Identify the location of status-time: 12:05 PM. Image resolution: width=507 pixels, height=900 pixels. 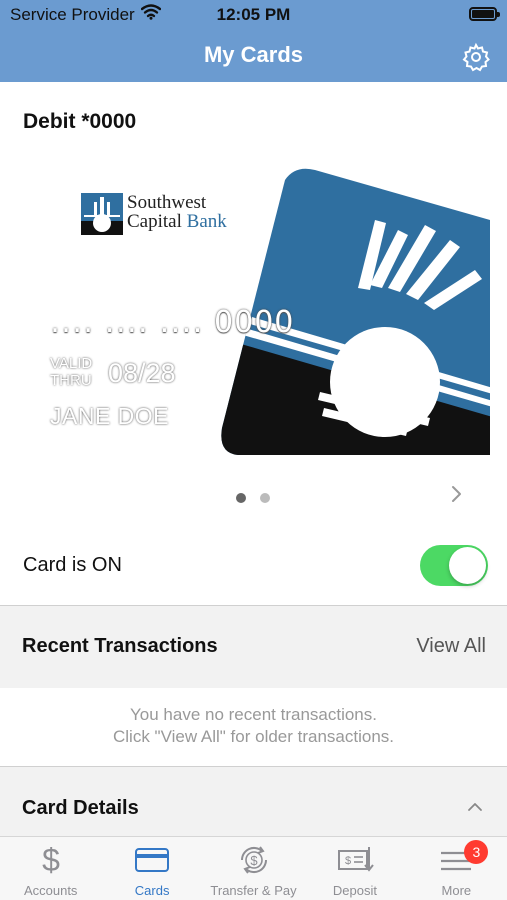
(253, 14).